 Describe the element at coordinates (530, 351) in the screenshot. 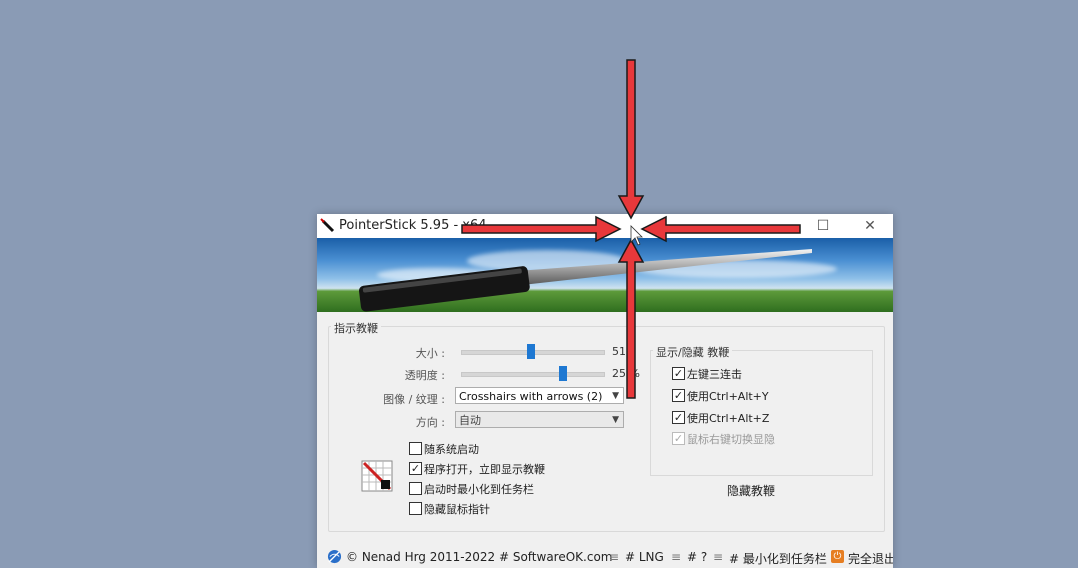

I see `size-slider-thumb` at that location.